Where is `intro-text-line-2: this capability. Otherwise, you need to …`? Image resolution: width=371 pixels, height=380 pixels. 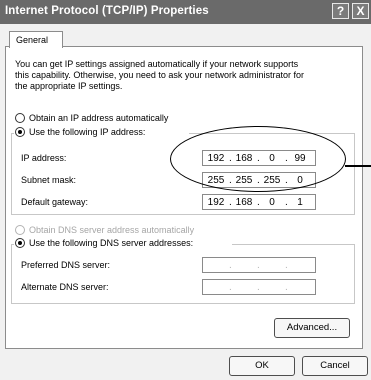
intro-text-line-2: this capability. Otherwise, you need to … is located at coordinates (159, 75).